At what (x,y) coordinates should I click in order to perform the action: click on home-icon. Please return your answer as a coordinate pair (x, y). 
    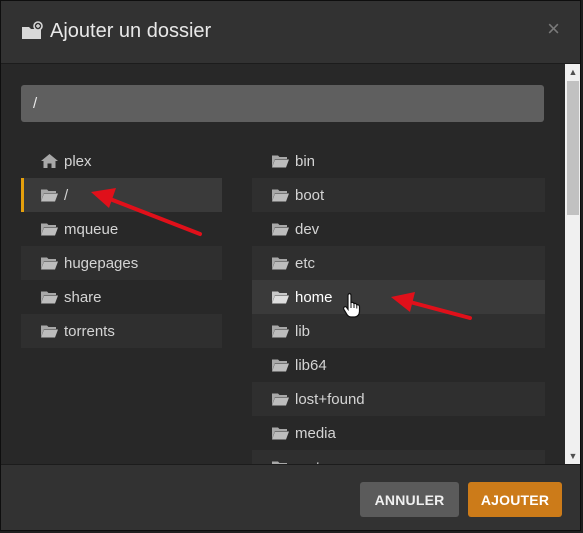
    Looking at the image, I should click on (49, 161).